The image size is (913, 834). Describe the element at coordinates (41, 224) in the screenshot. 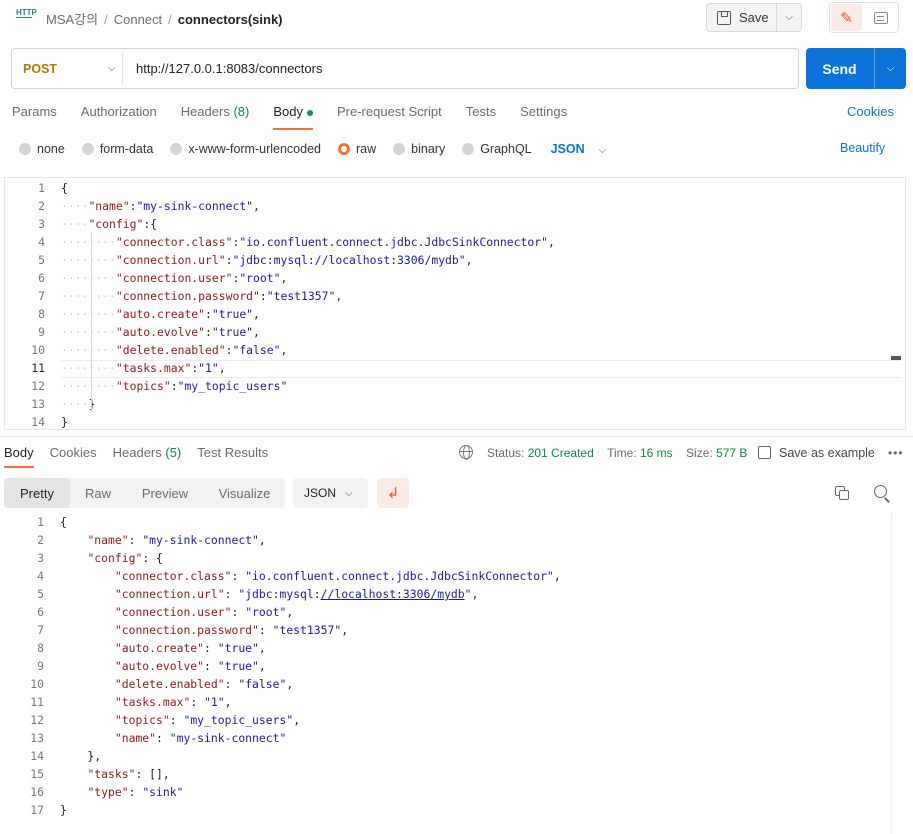

I see `line-number: 3` at that location.